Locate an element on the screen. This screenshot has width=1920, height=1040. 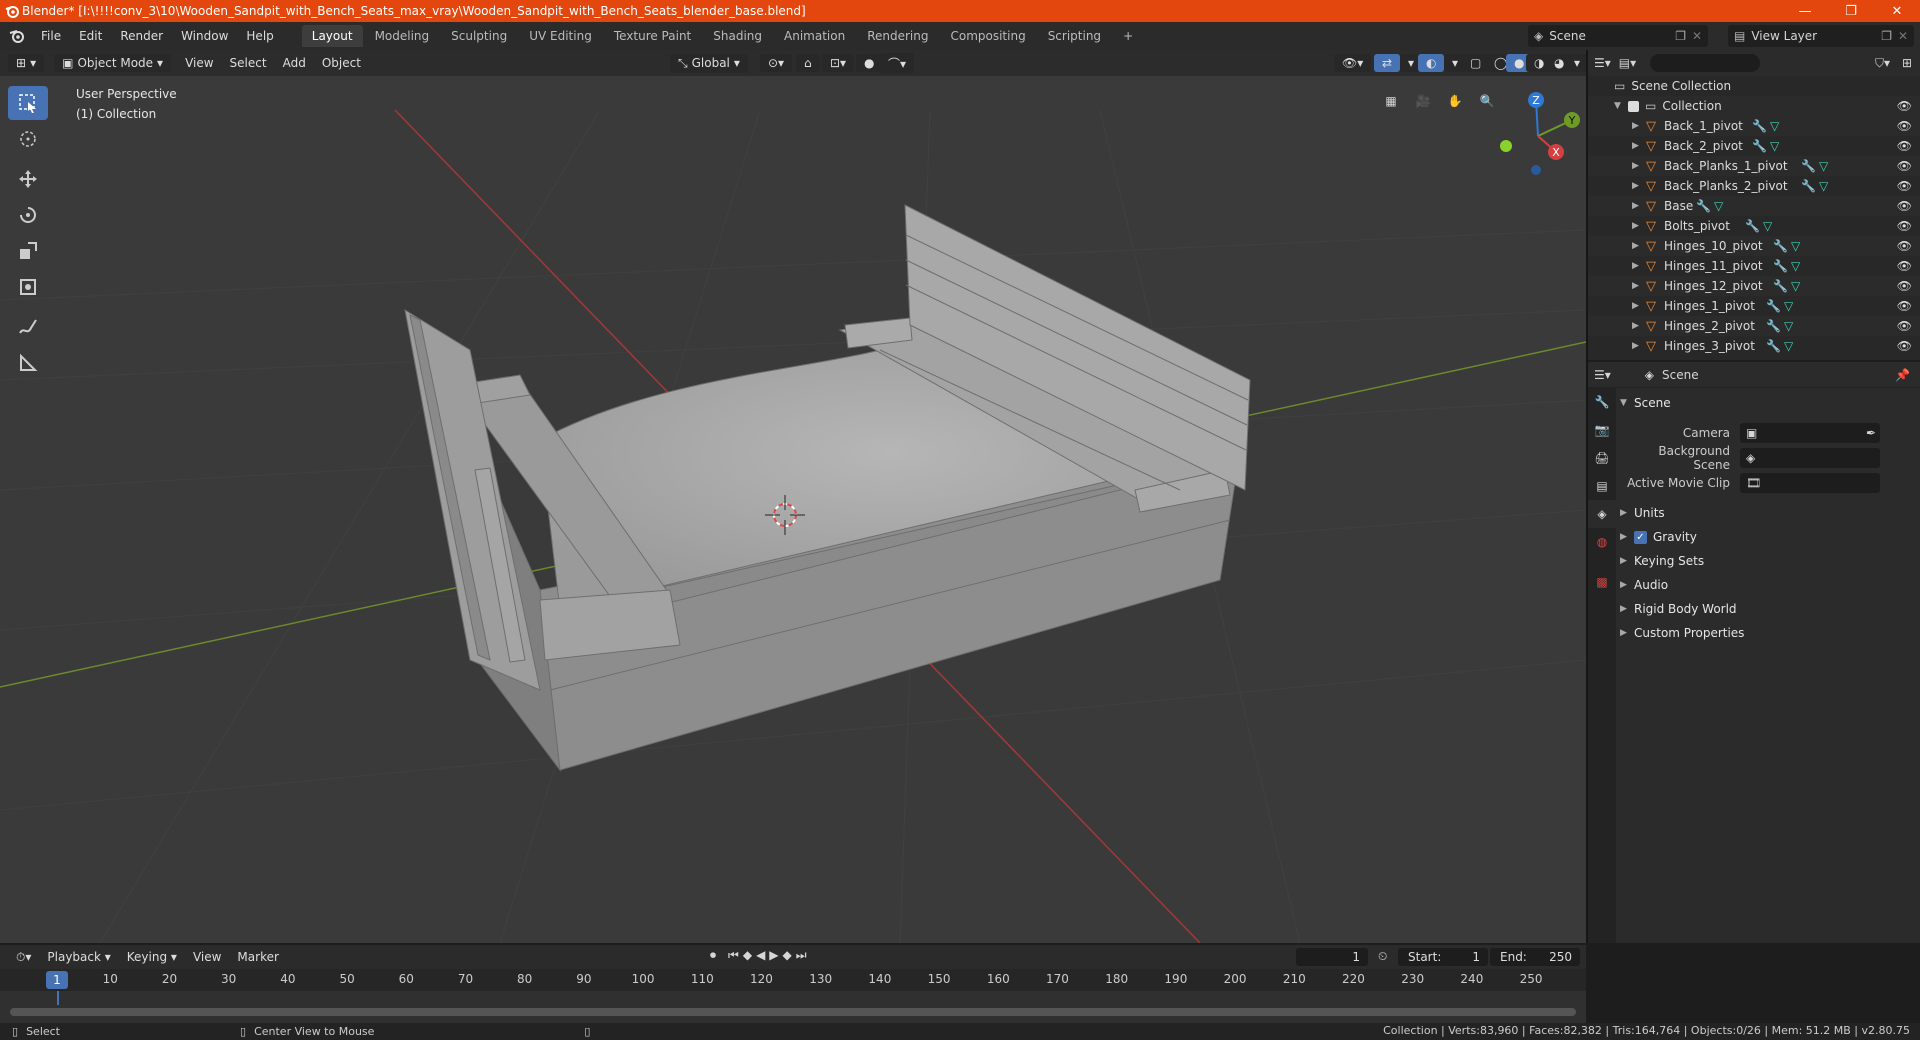
keying-sets-panel: ▶ Keying Sets is located at coordinates (1768, 561).